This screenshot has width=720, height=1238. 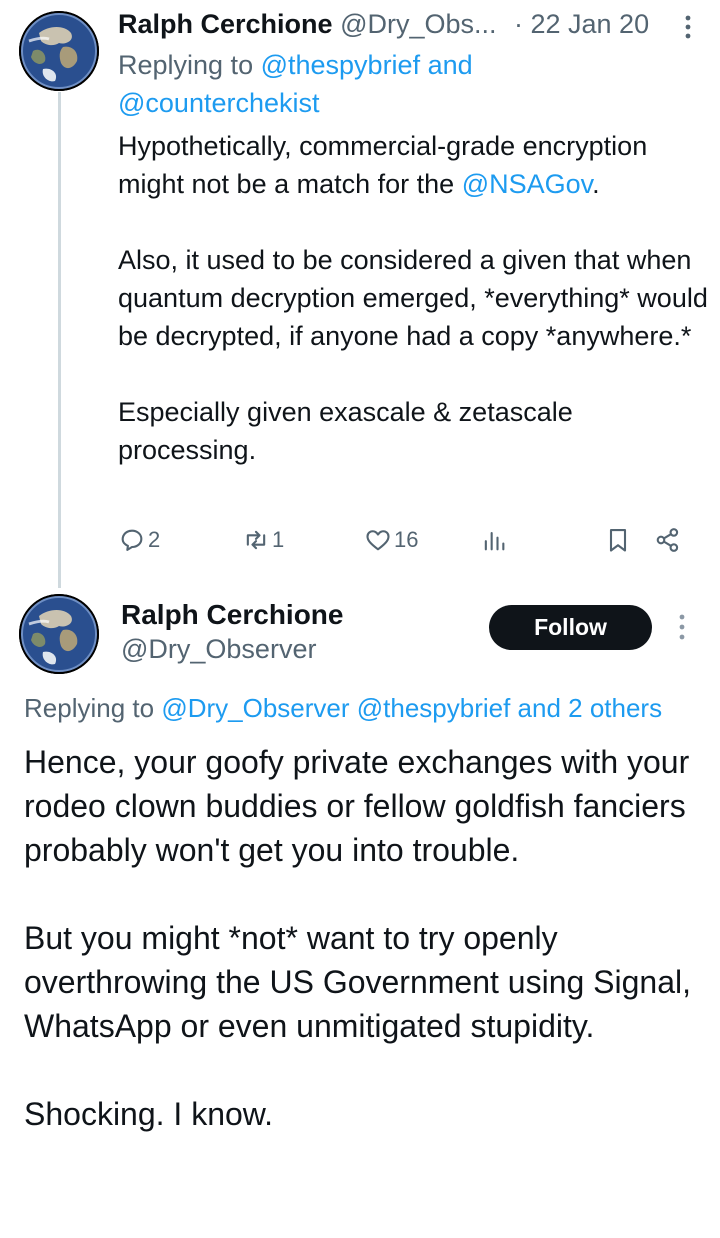 What do you see at coordinates (411, 708) in the screenshot?
I see `mention-link: @Dry_Observer @thespybrief and 2 others` at bounding box center [411, 708].